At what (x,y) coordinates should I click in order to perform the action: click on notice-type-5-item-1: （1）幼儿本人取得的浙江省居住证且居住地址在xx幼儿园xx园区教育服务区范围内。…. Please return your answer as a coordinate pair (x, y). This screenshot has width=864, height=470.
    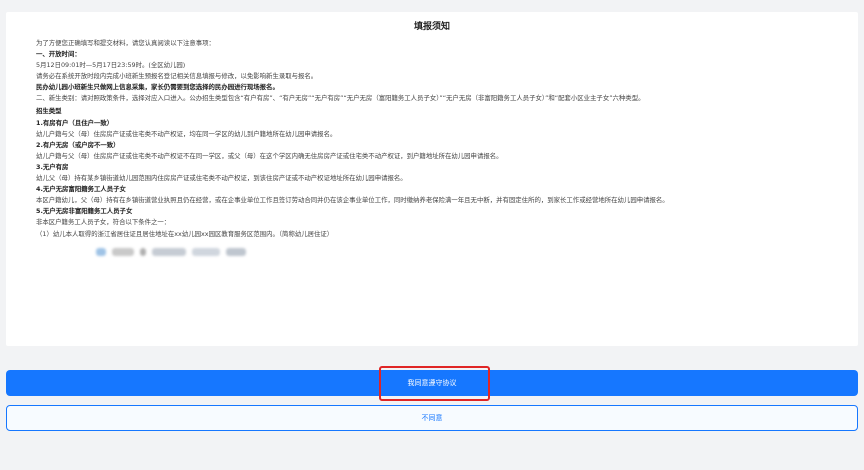
    Looking at the image, I should click on (185, 233).